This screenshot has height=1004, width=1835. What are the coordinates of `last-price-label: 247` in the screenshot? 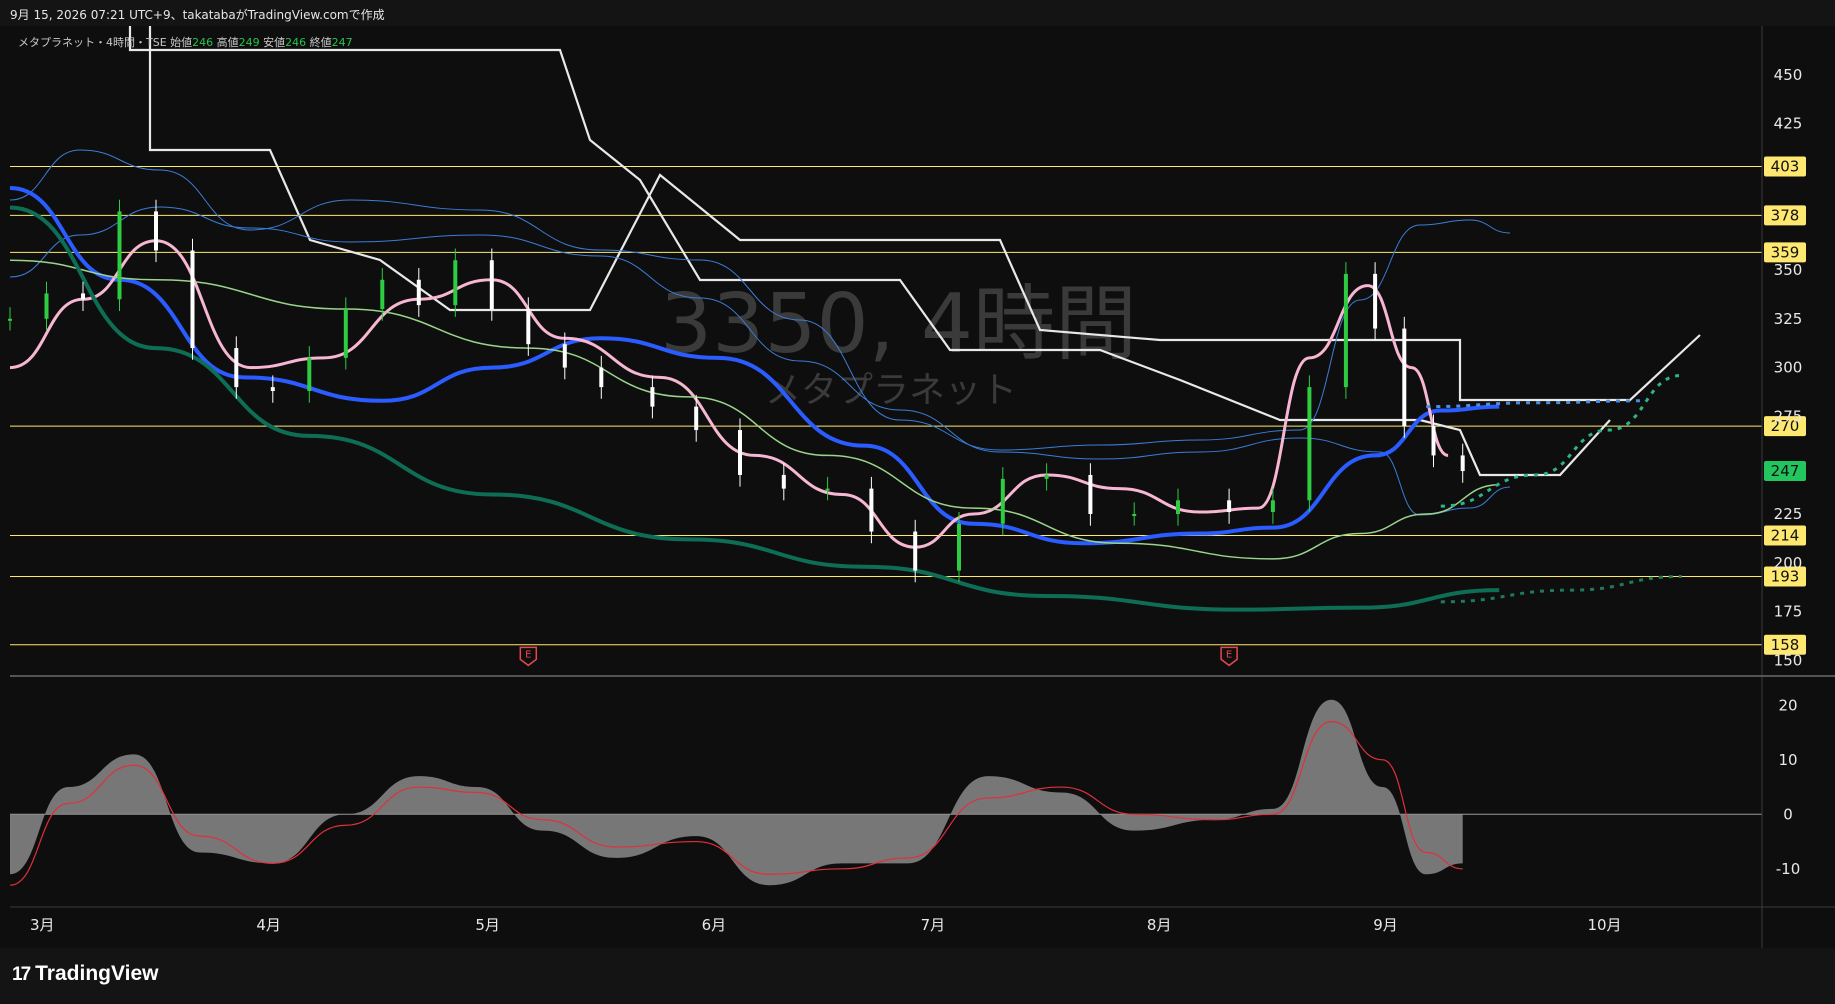 It's located at (1785, 471).